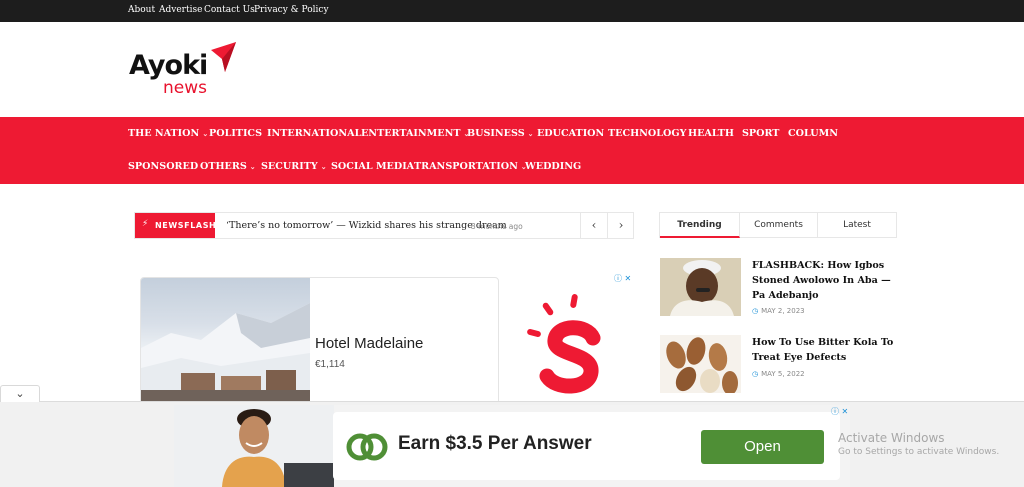 The height and width of the screenshot is (487, 1024). I want to click on brand-s-logo-icon, so click(564, 344).